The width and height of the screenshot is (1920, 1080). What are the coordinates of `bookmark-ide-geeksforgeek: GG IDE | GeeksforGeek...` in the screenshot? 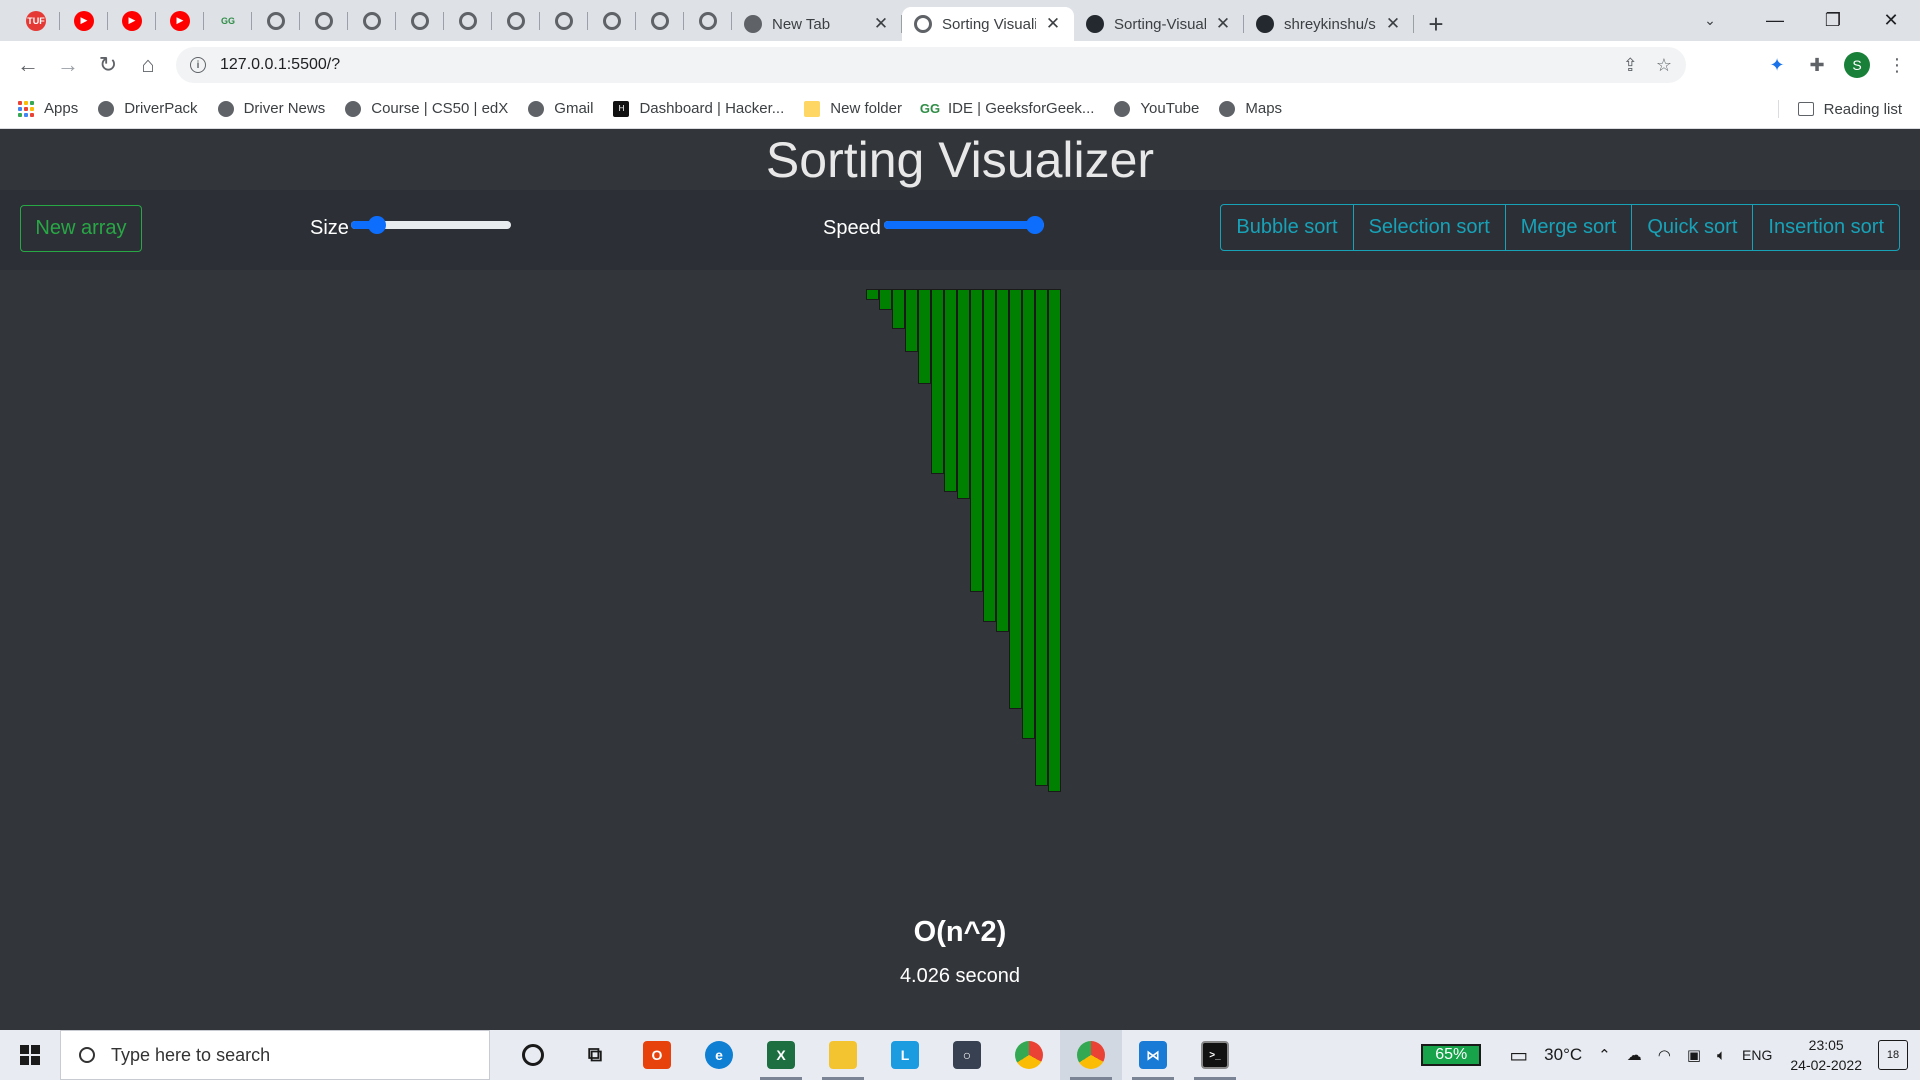 It's located at (1007, 108).